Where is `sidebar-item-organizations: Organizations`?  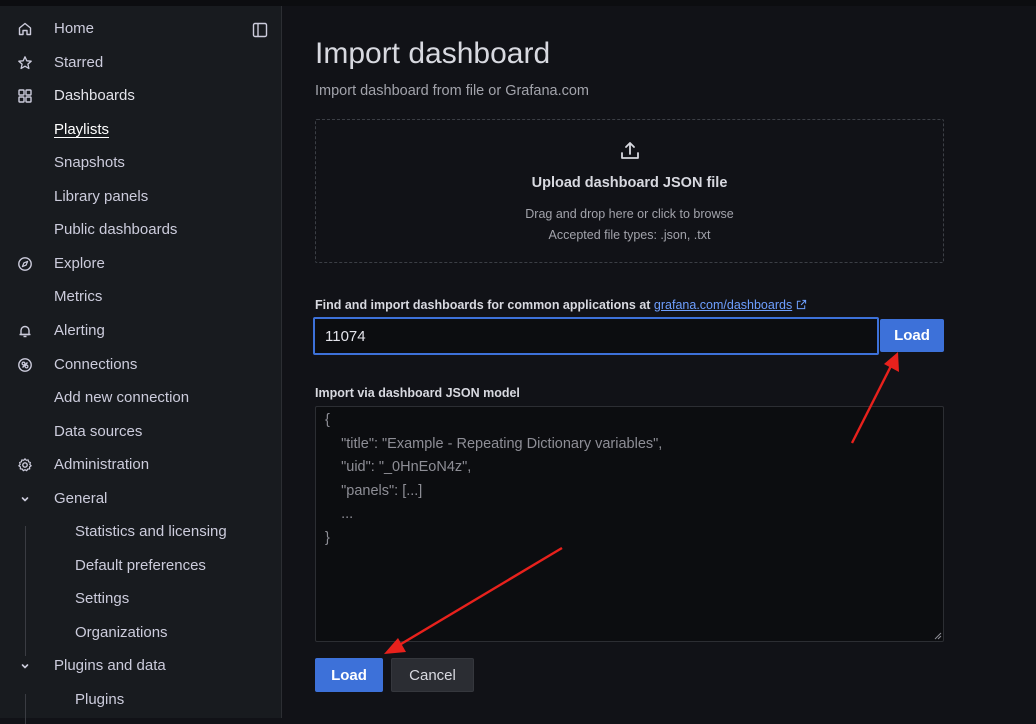
sidebar-item-organizations: Organizations is located at coordinates (140, 633).